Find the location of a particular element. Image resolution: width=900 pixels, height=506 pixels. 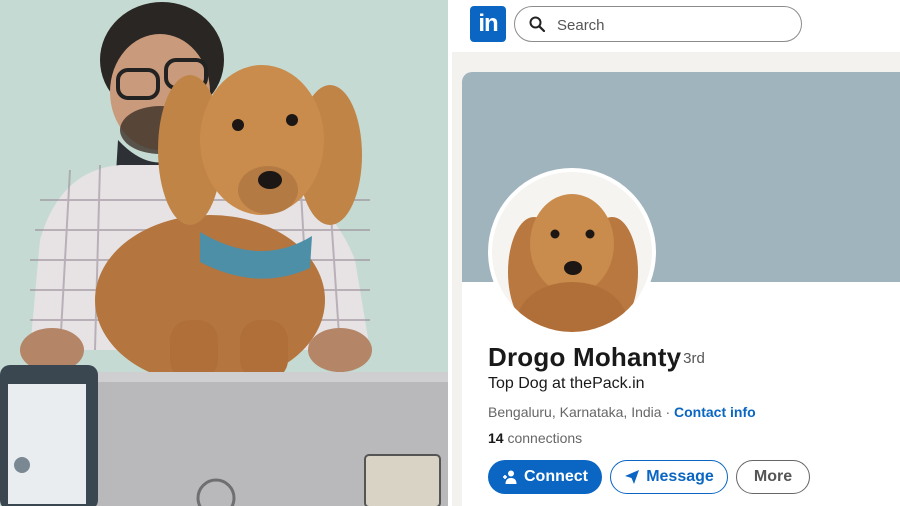

search-icon is located at coordinates (537, 24).